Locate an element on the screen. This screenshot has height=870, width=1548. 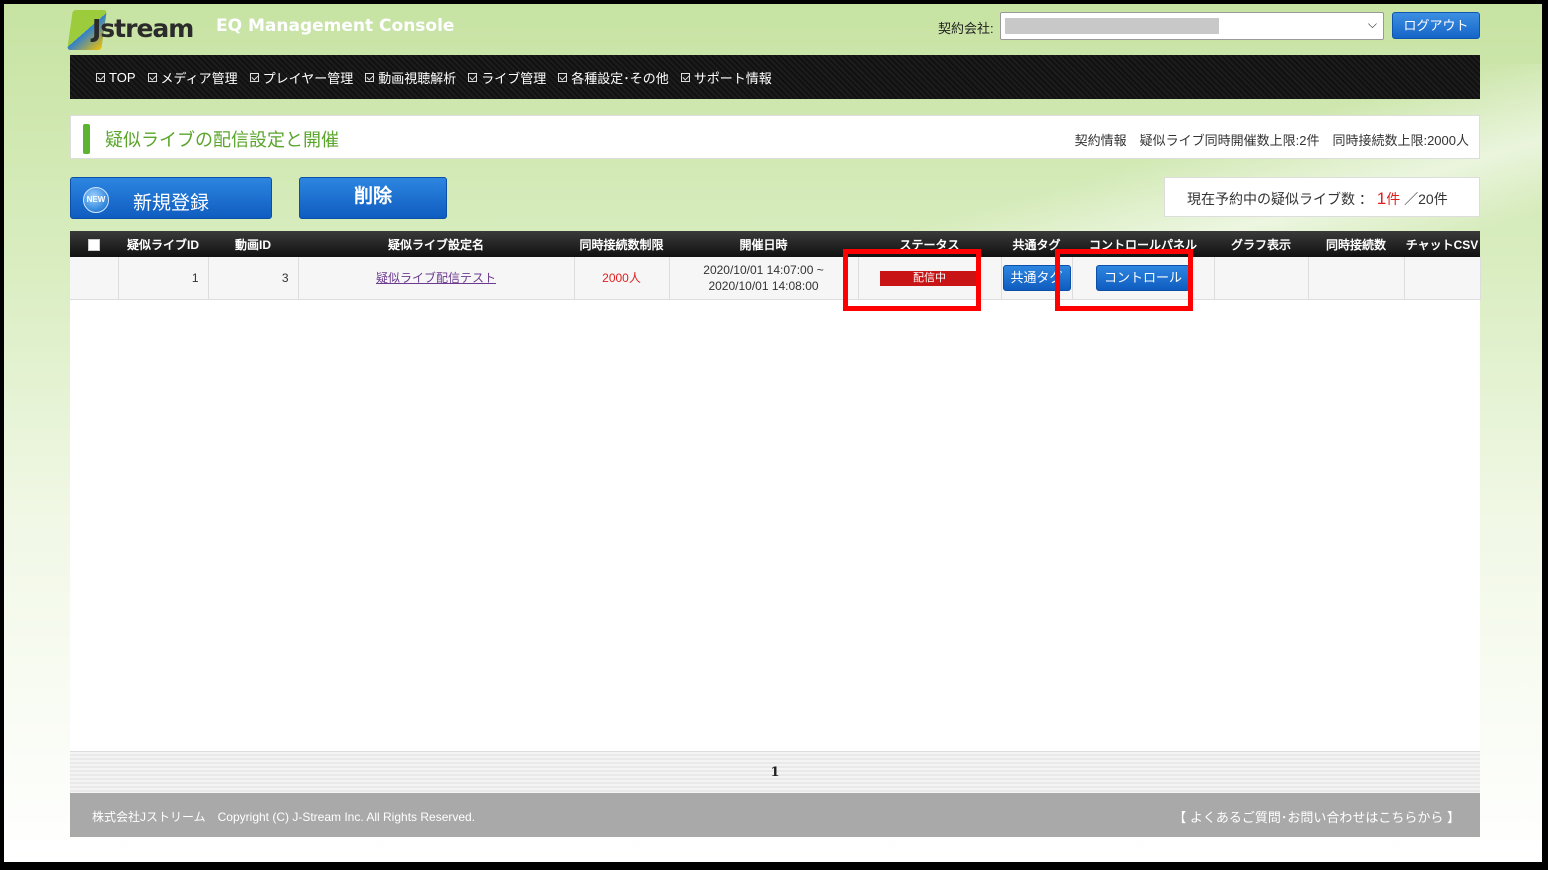
col-name: 疑似ライブ設定名 is located at coordinates (436, 244).